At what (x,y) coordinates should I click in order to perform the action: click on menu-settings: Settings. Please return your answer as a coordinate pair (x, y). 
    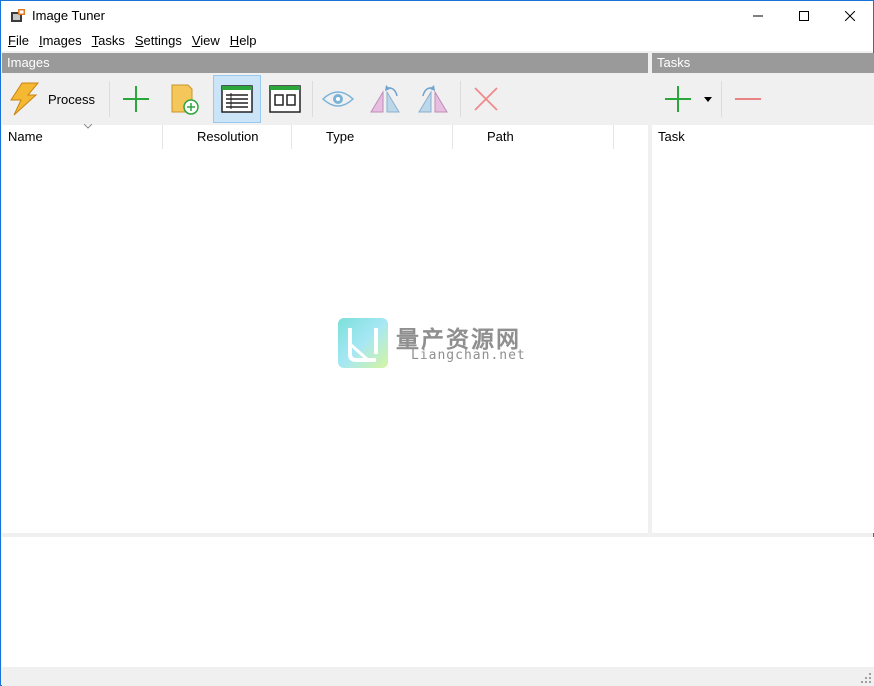
    Looking at the image, I should click on (158, 41).